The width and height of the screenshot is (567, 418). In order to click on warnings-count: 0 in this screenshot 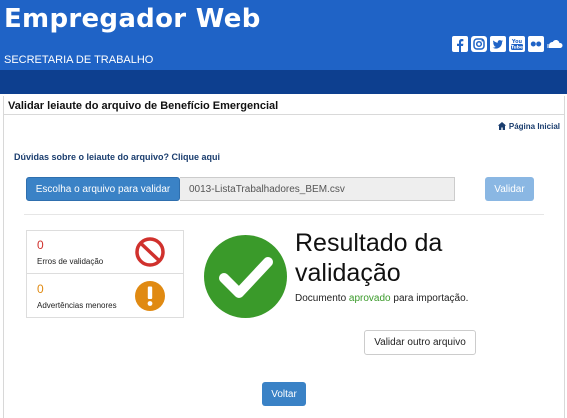, I will do `click(40, 289)`.